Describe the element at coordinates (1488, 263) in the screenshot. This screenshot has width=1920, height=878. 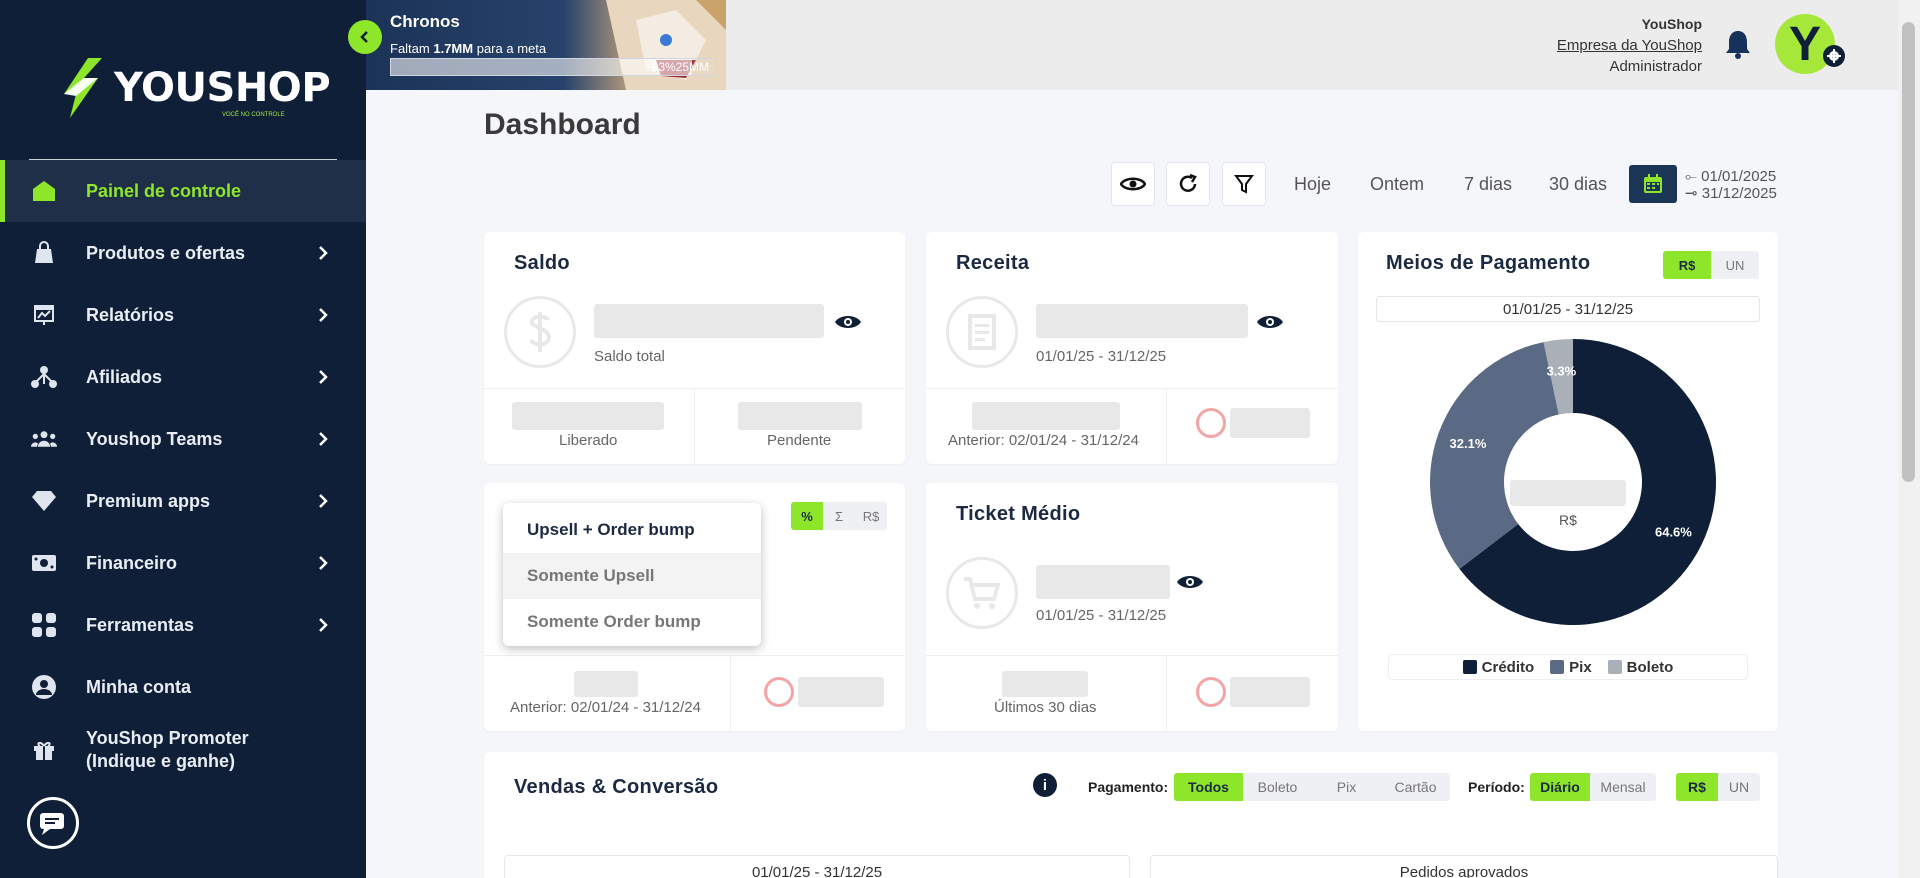
I see `meios-title: Meios de Pagamento` at that location.